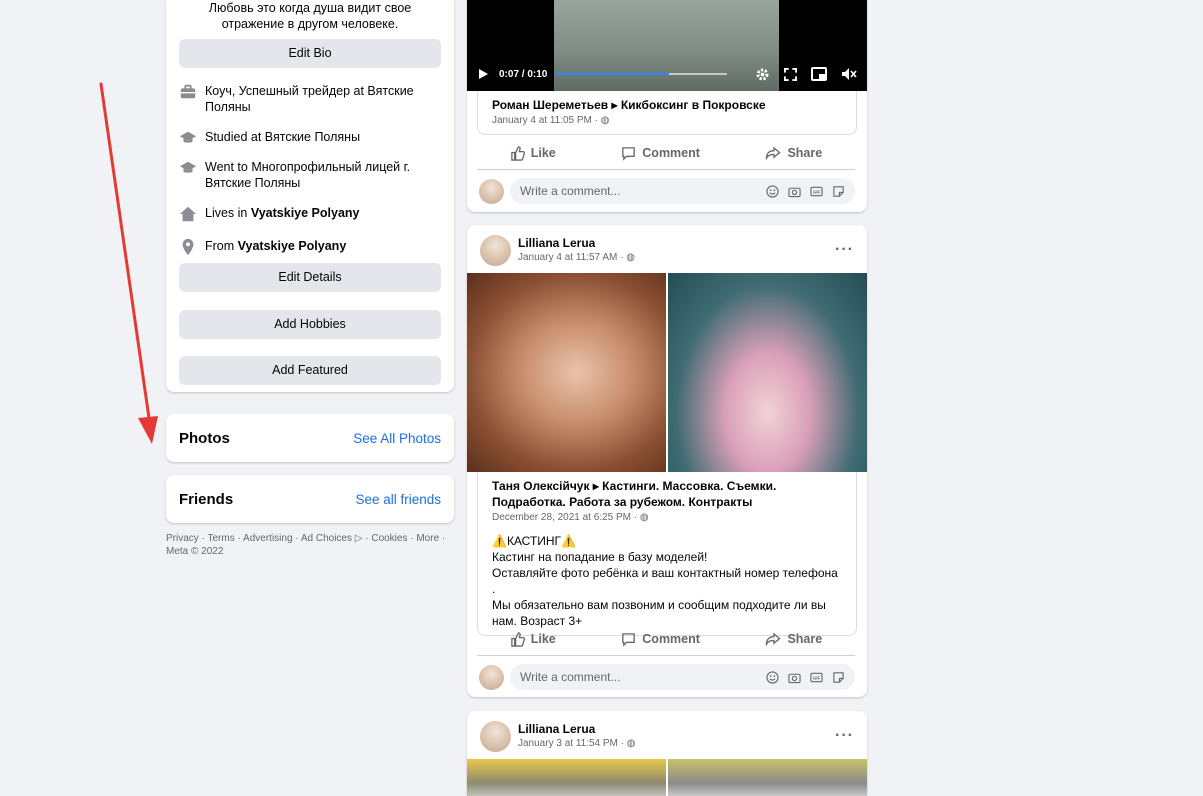 Image resolution: width=1203 pixels, height=796 pixels. What do you see at coordinates (849, 74) in the screenshot?
I see `mute-icon` at bounding box center [849, 74].